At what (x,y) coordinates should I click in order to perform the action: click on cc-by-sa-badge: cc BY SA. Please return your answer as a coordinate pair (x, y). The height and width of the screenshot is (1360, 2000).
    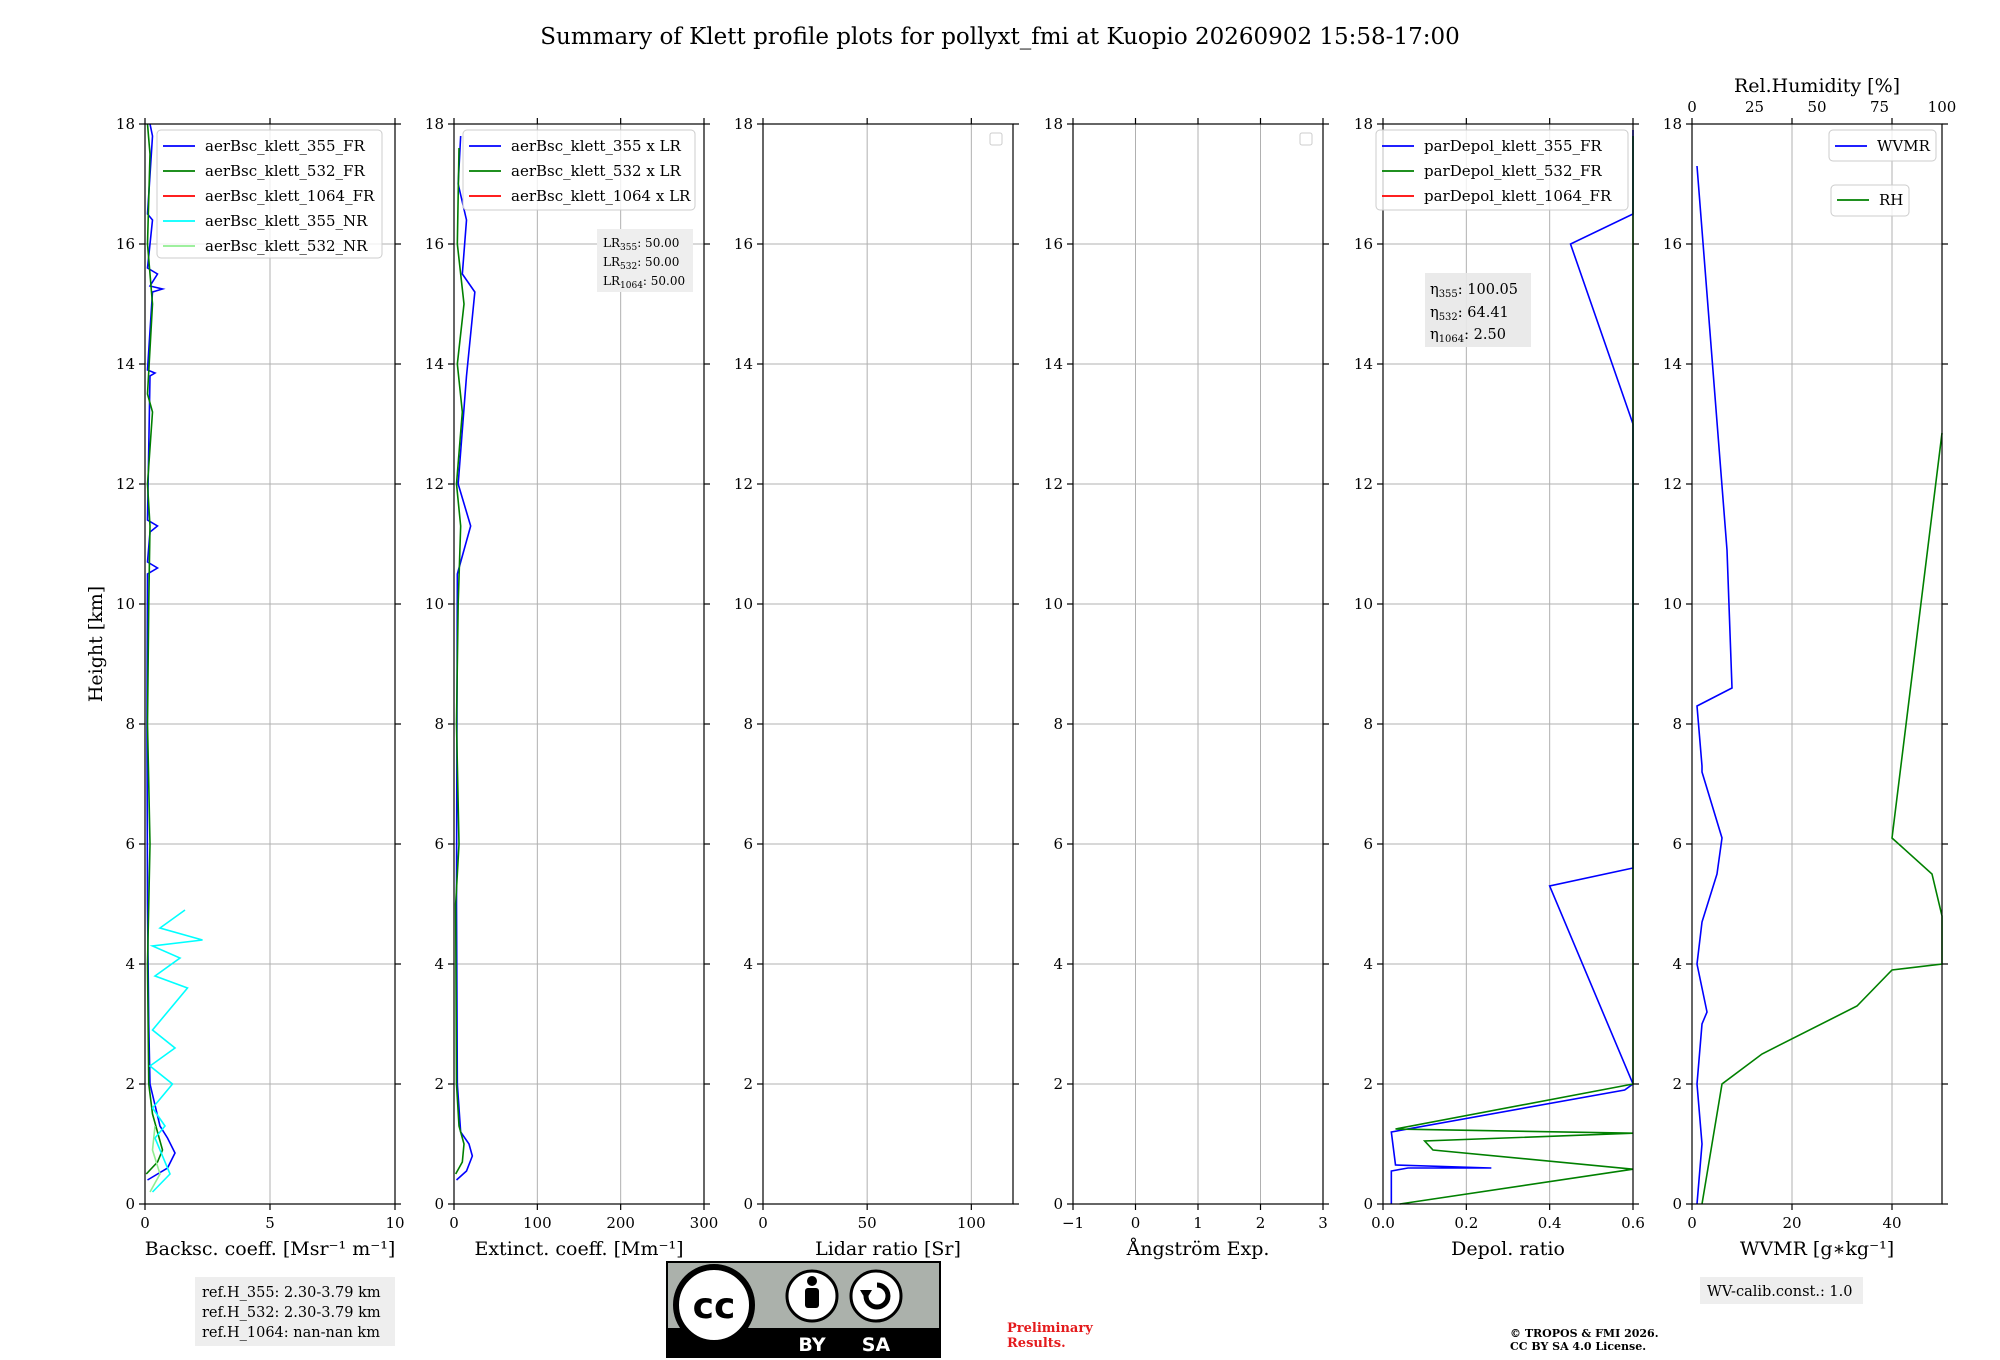
    Looking at the image, I should click on (803, 1309).